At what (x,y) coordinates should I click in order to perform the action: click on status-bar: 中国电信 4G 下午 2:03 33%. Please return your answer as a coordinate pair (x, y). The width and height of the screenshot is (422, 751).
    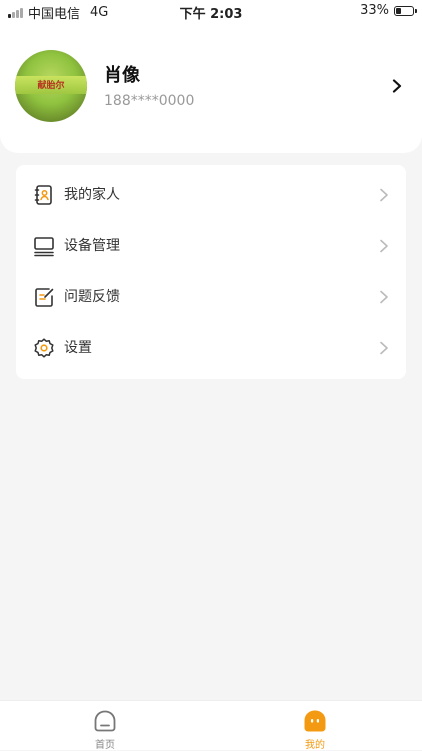
    Looking at the image, I should click on (211, 11).